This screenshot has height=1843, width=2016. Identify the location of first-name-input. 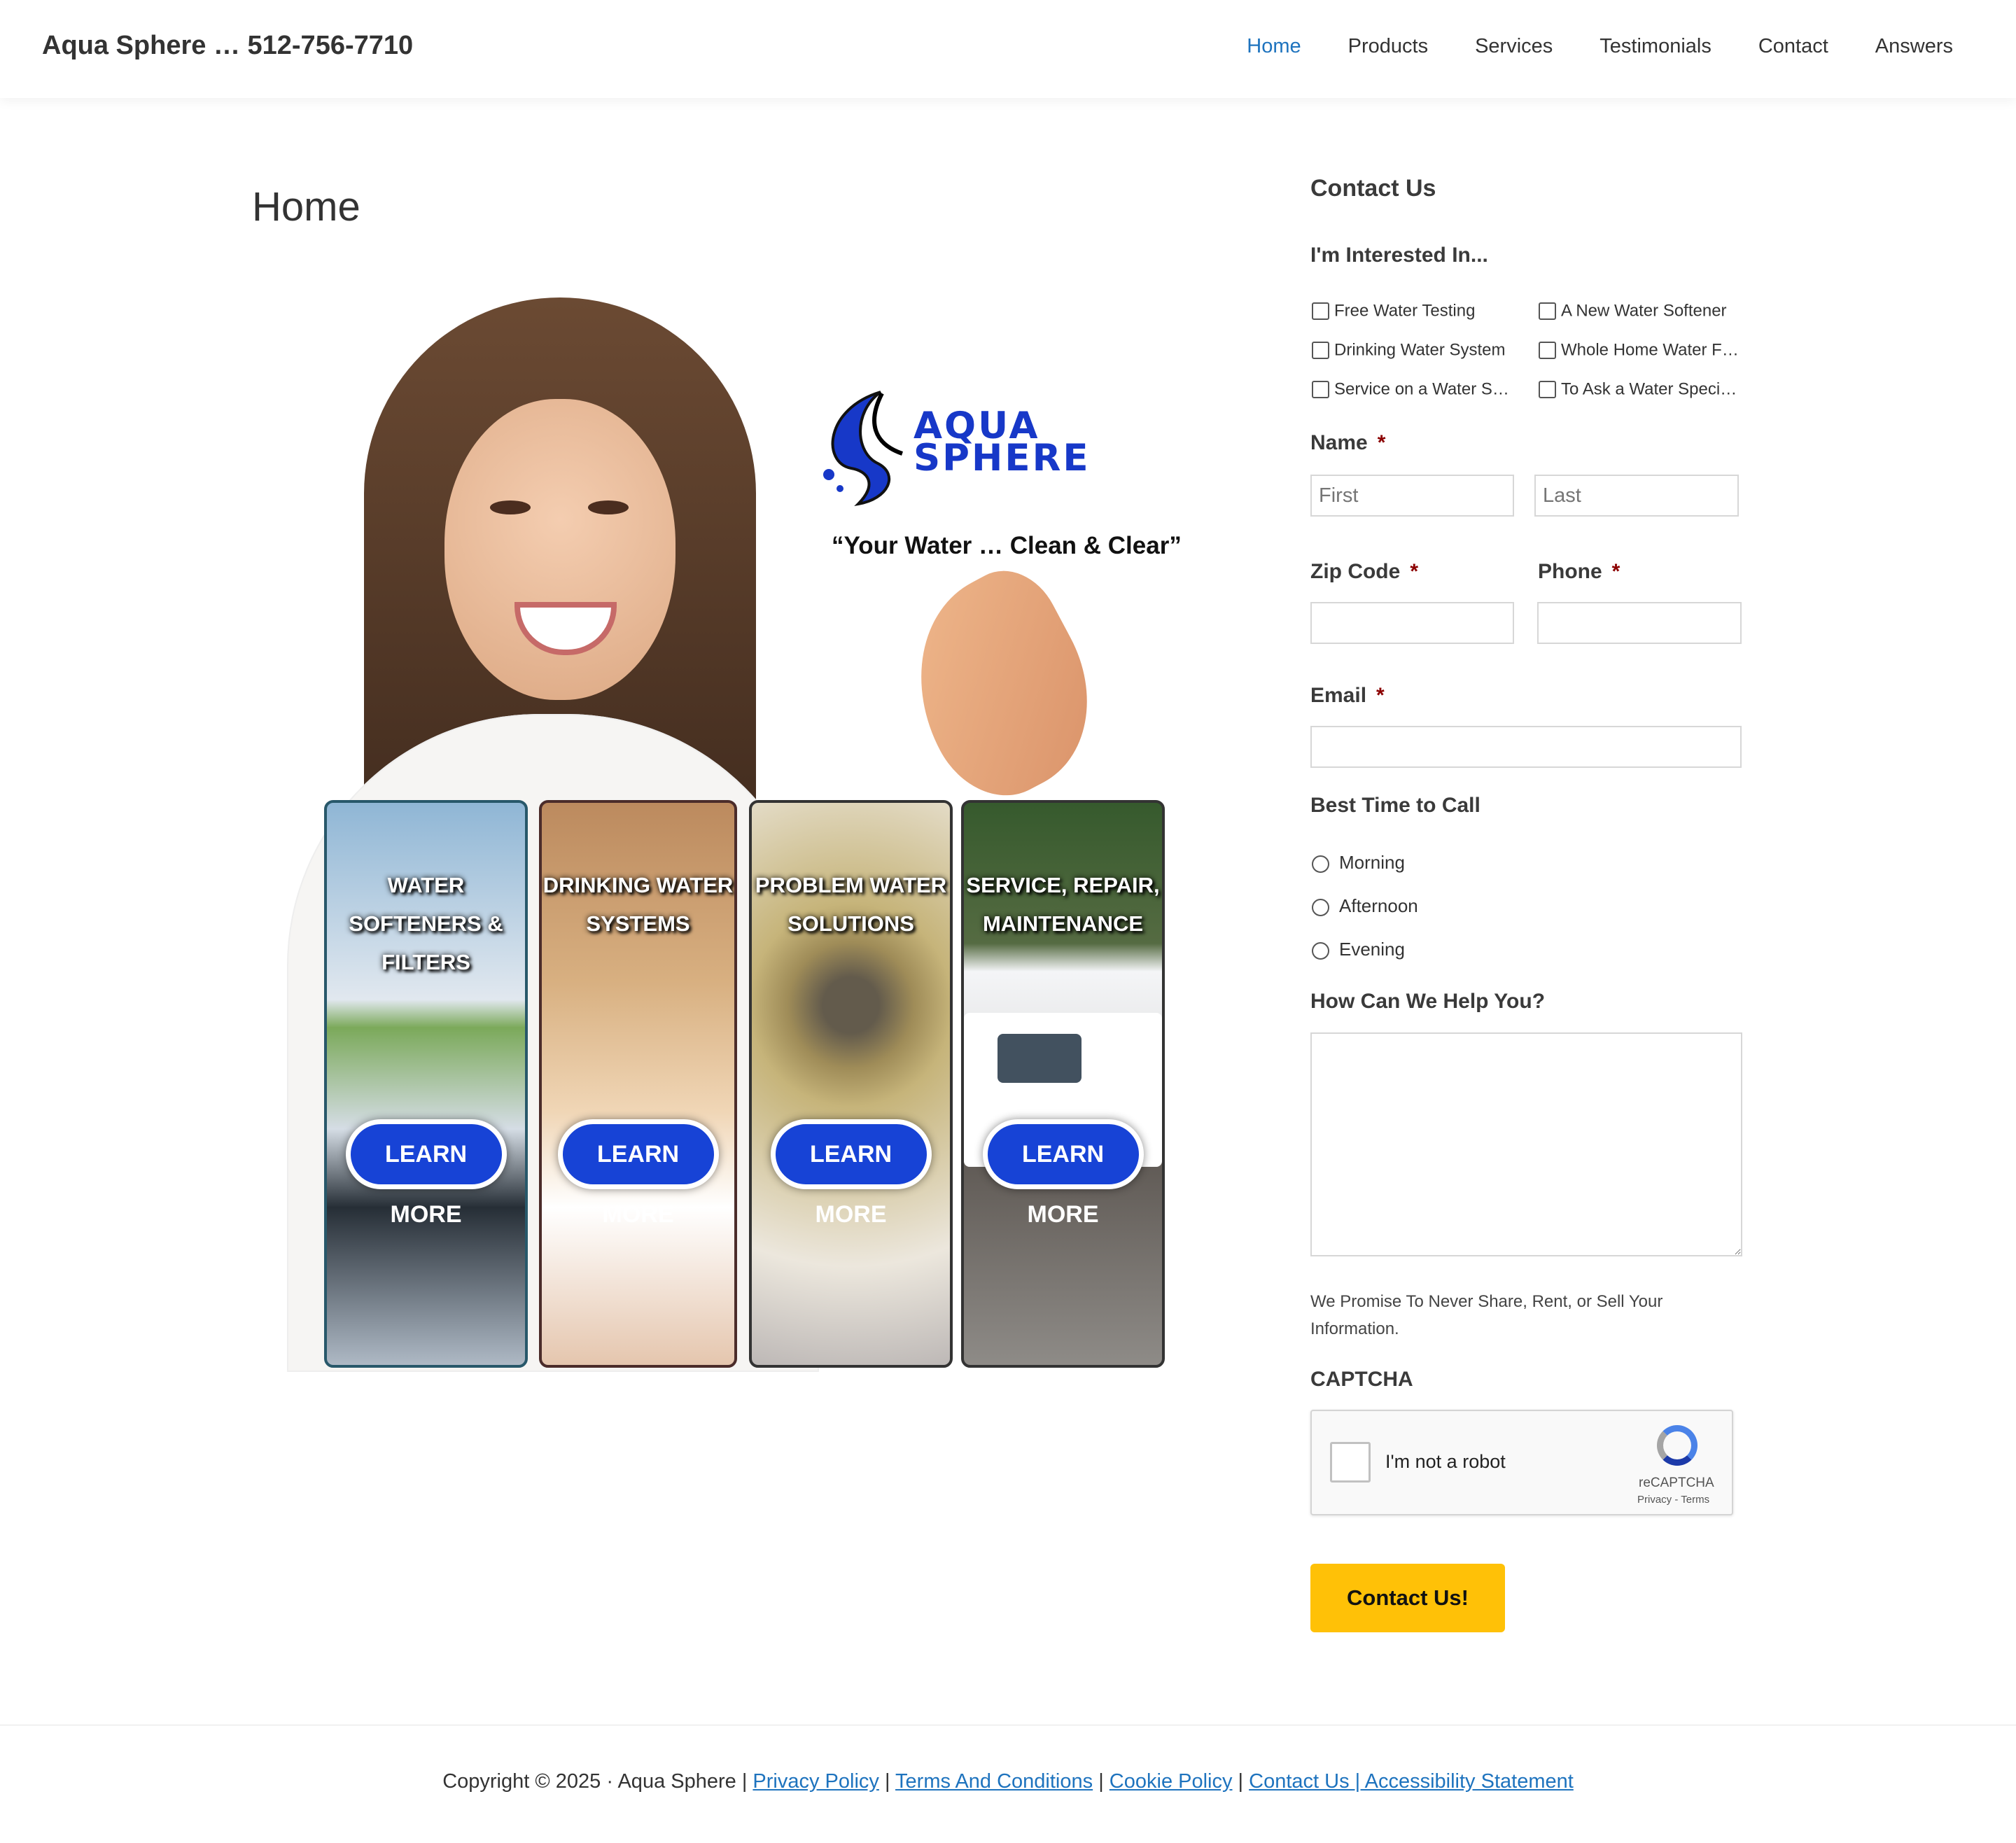
(1412, 496).